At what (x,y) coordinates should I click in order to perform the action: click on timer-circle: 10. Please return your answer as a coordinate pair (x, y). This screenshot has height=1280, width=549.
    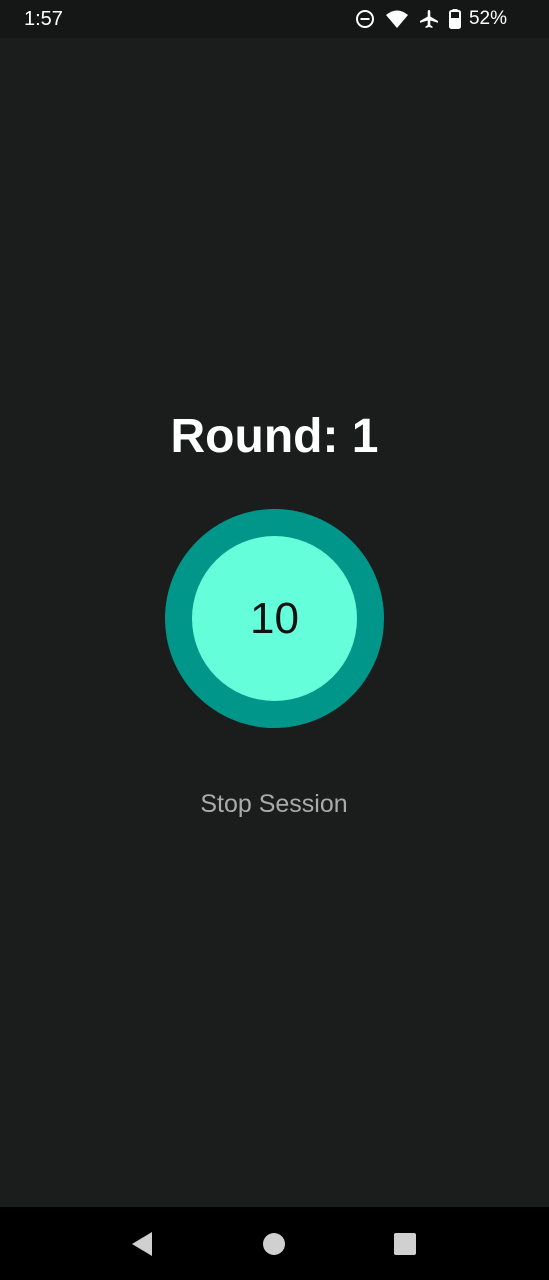
    Looking at the image, I should click on (274, 618).